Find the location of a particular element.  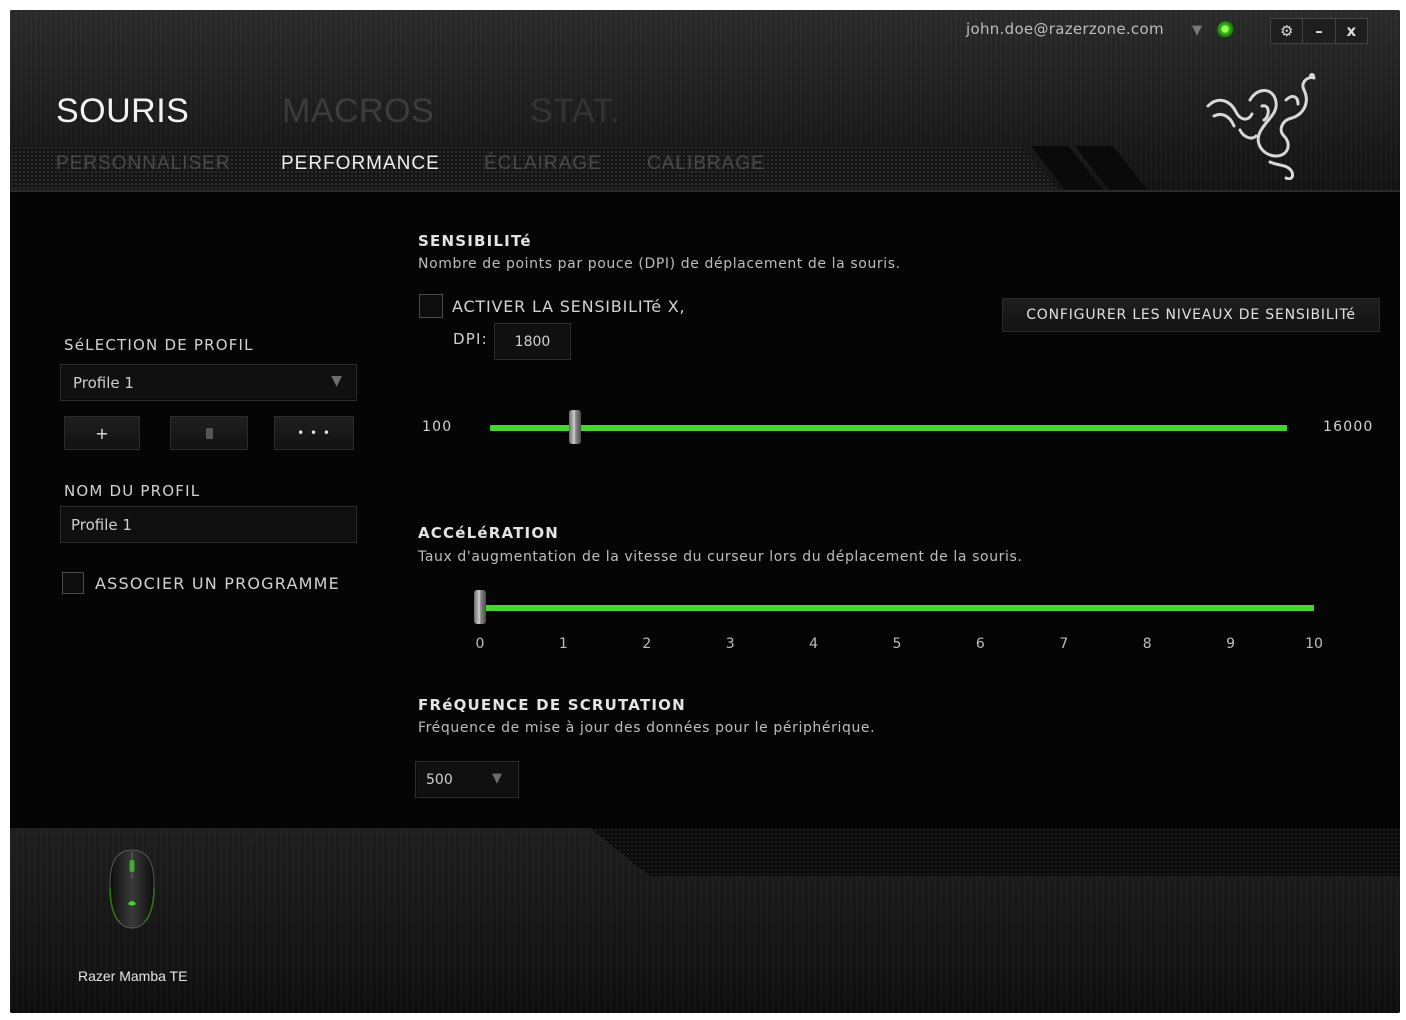

acceleration-tick-label: 6 is located at coordinates (980, 644).